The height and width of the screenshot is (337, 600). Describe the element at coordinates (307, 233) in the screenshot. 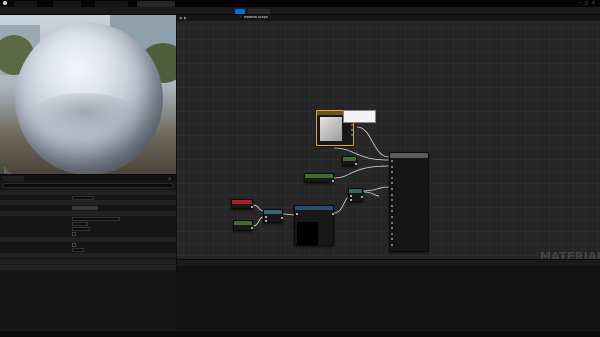

I see `preview-thumbnail` at that location.